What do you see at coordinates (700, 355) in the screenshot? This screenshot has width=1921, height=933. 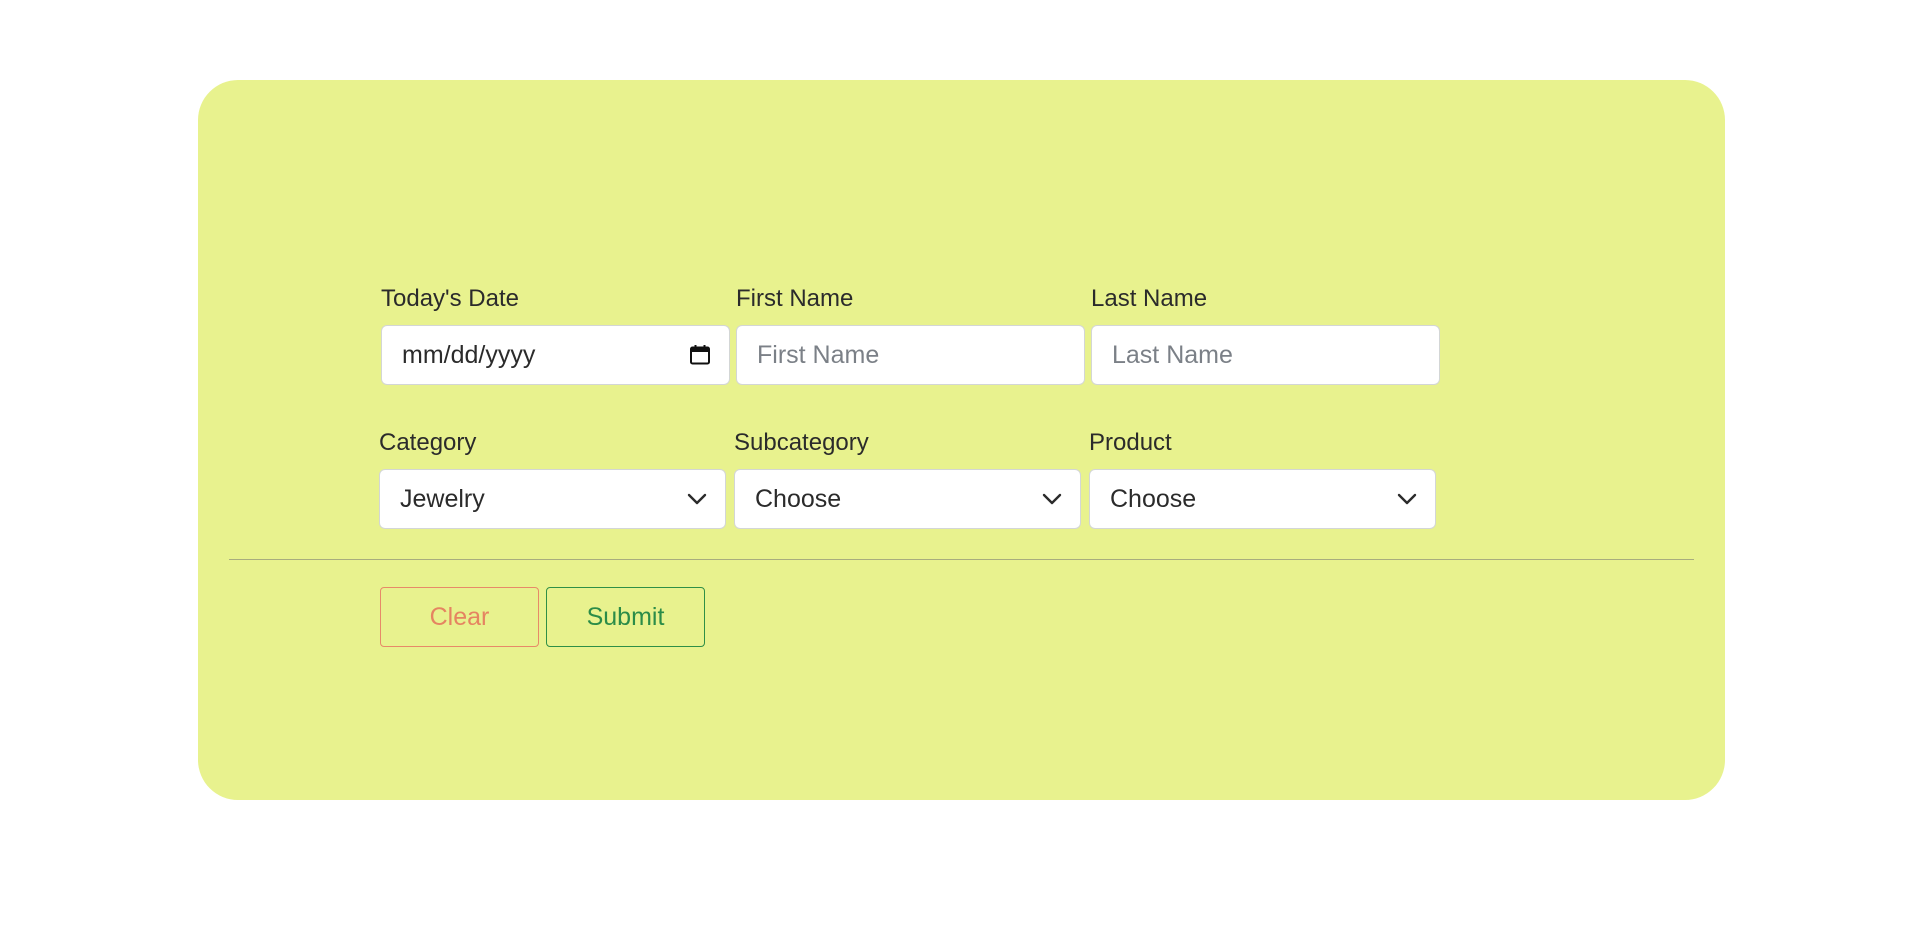 I see `calendar-icon` at bounding box center [700, 355].